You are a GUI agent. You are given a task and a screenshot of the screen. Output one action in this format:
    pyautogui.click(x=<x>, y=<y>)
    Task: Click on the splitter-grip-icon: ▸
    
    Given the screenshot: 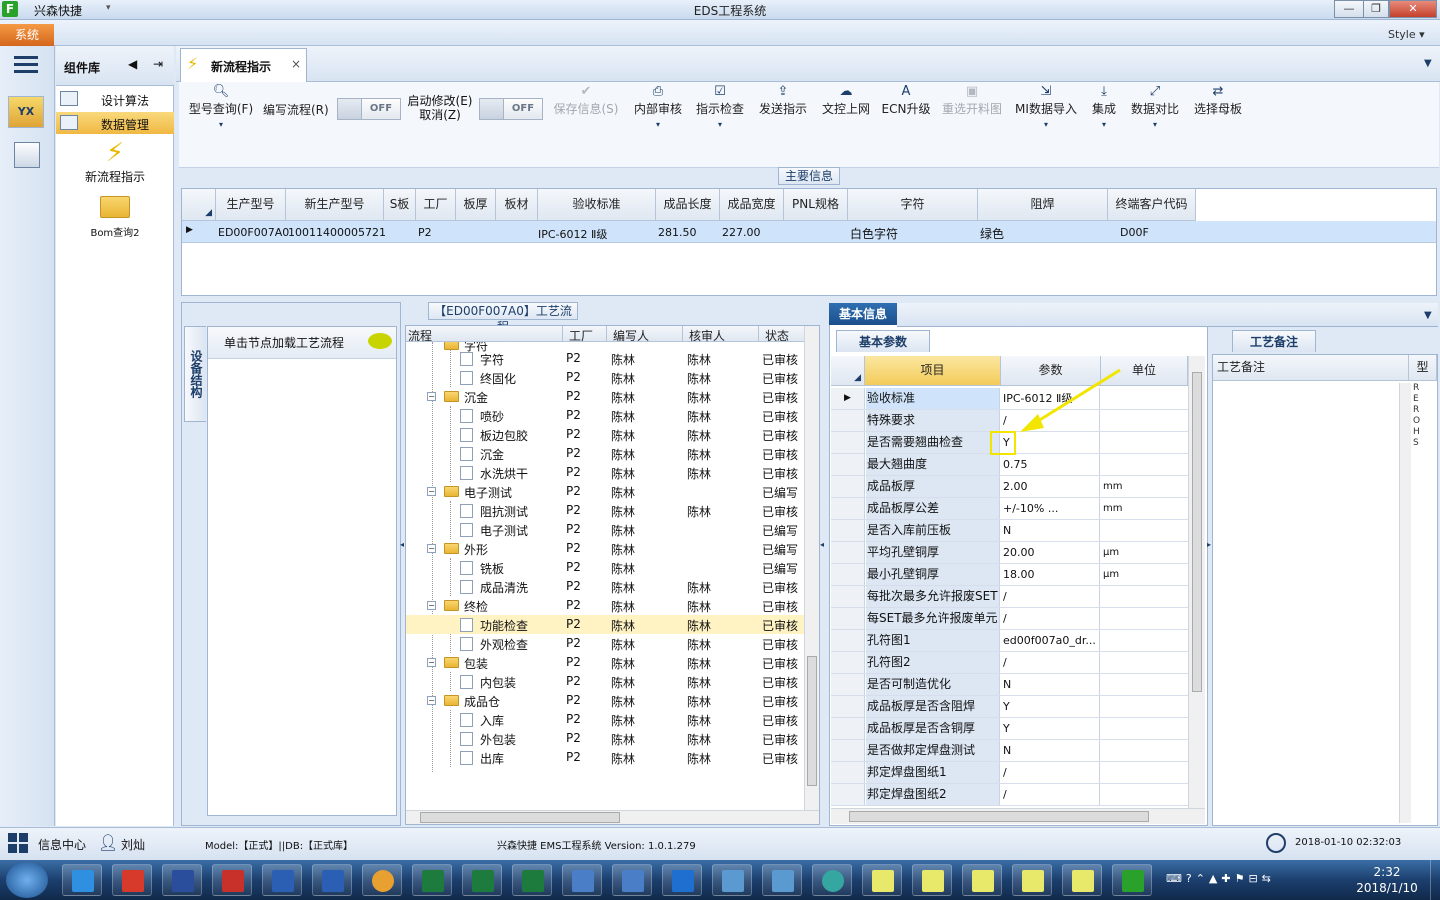 What is the action you would take?
    pyautogui.click(x=1209, y=544)
    